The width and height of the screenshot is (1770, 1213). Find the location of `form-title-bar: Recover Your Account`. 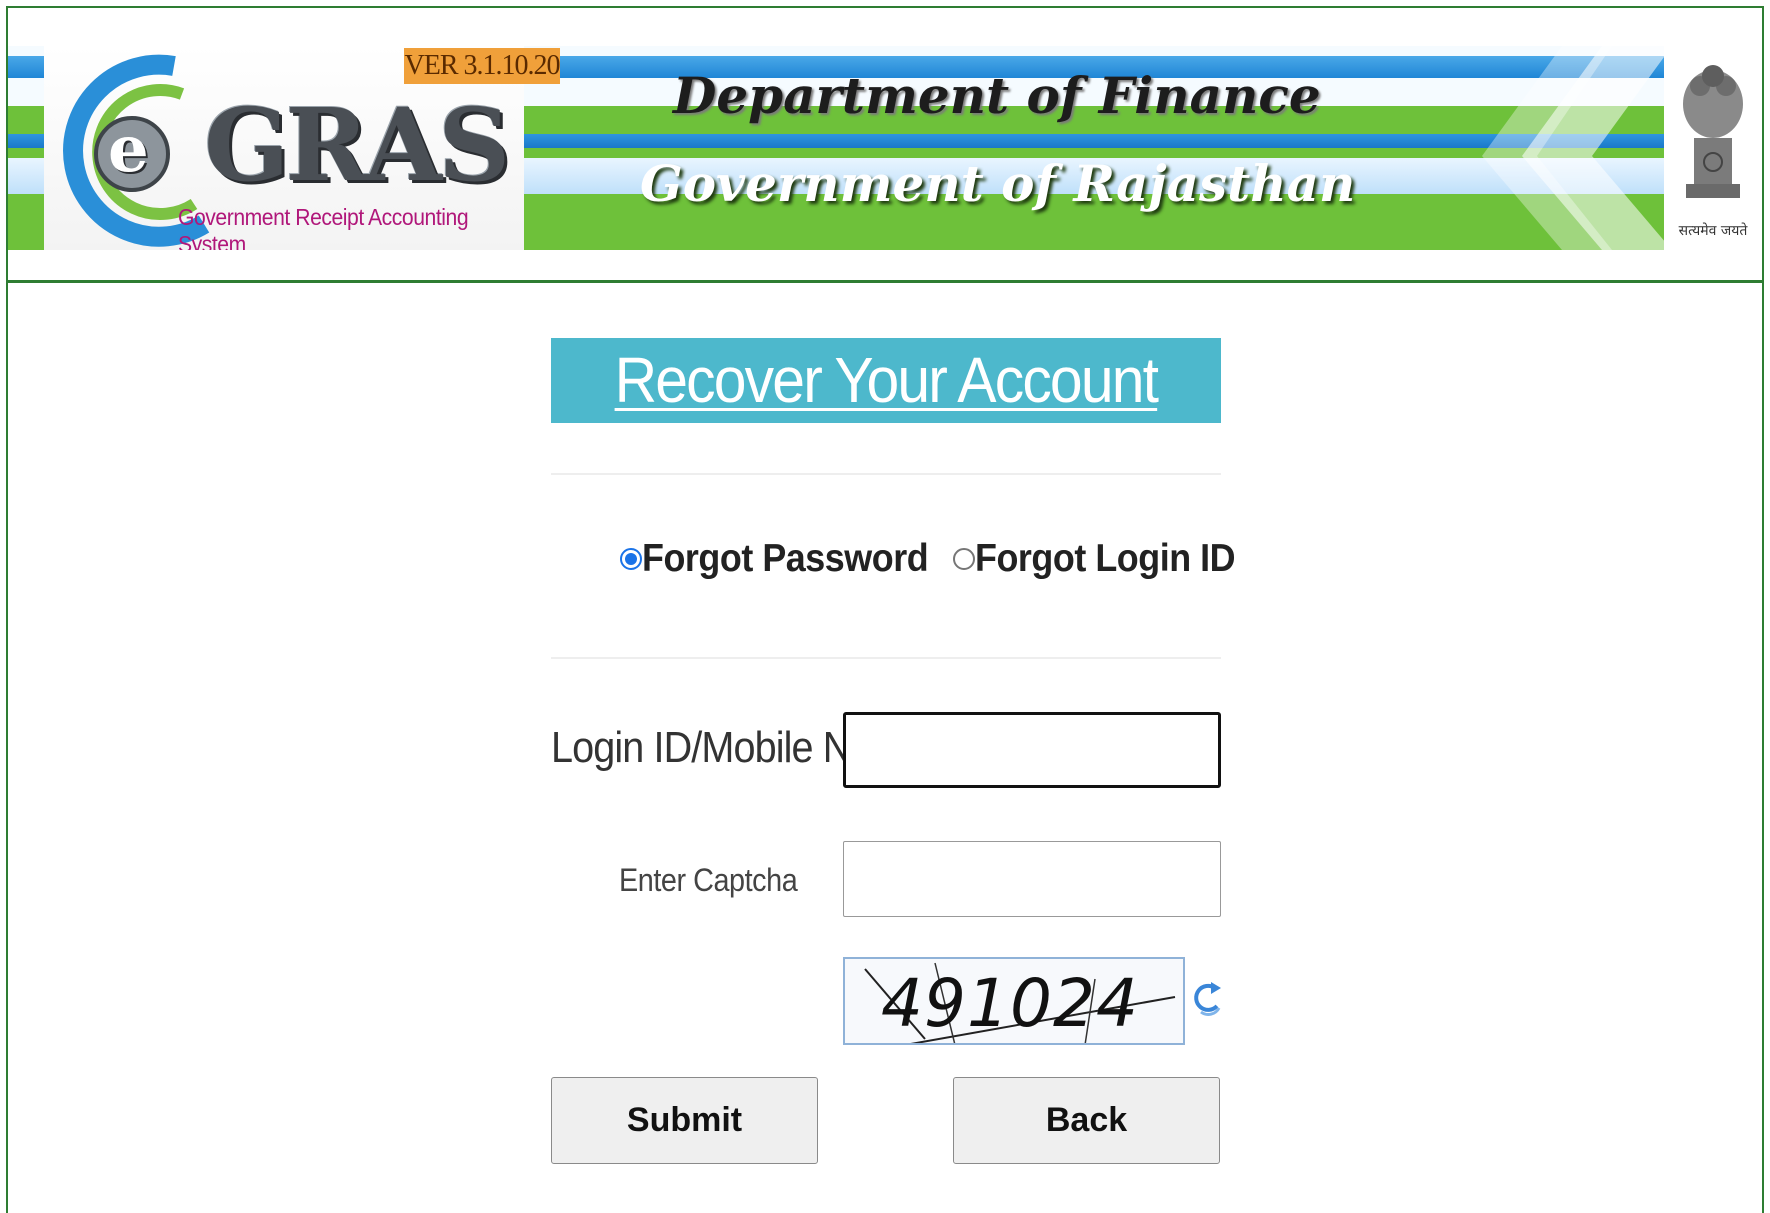

form-title-bar: Recover Your Account is located at coordinates (886, 380).